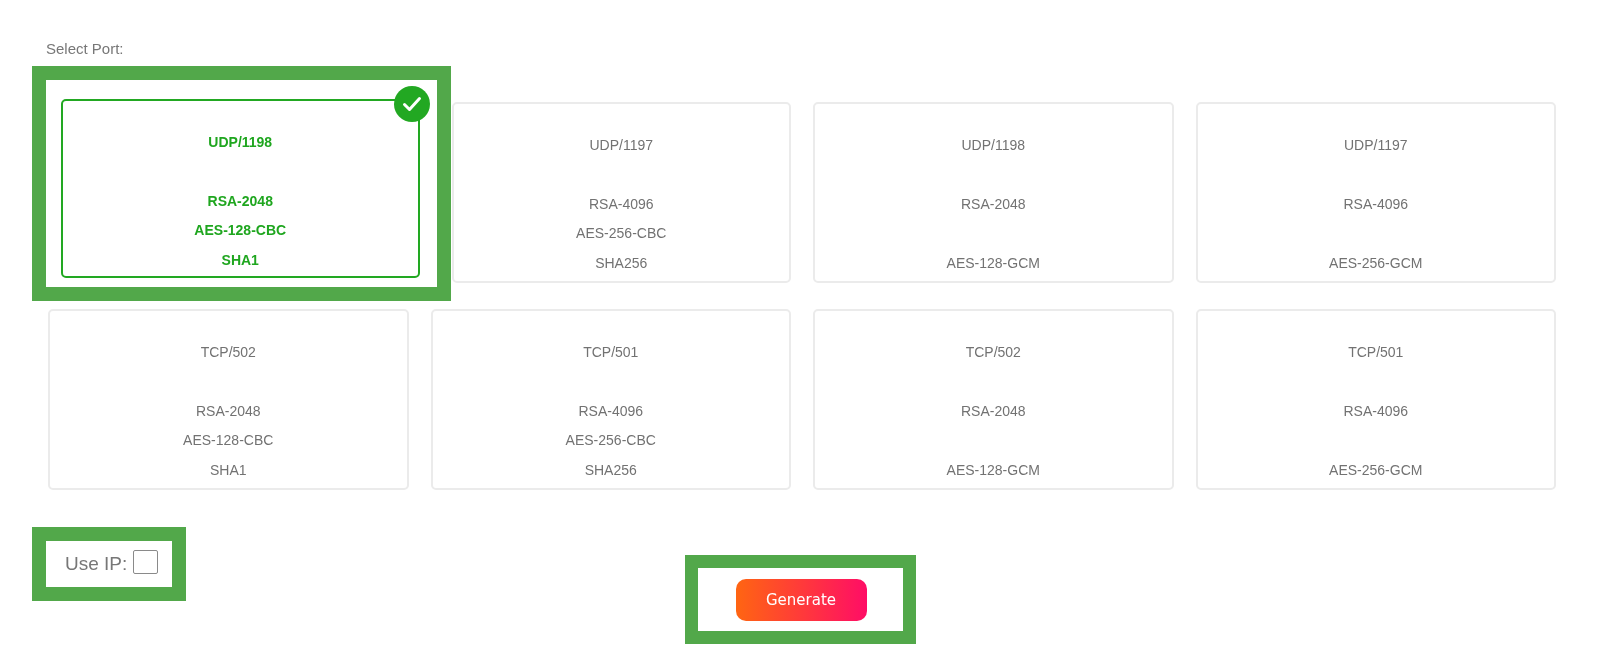  I want to click on port-option-card: UDP/1197 RSA-4096 AES-256-CBC SHA256, so click(621, 192).